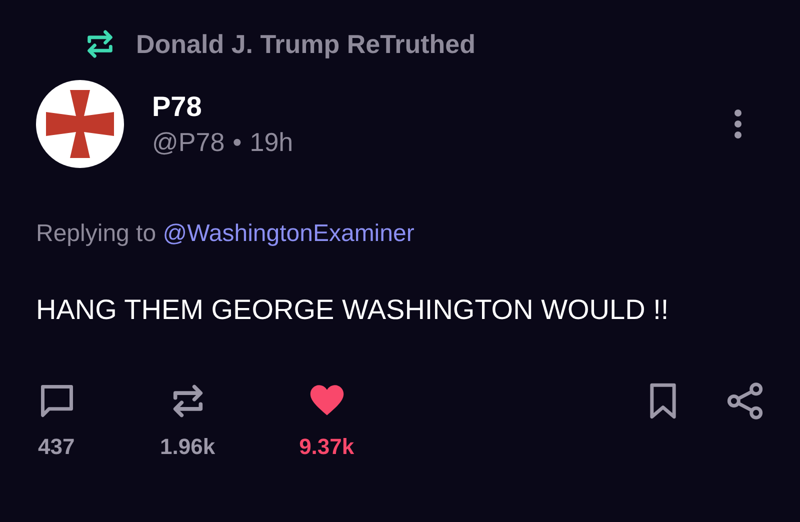 This screenshot has width=800, height=522. Describe the element at coordinates (326, 447) in the screenshot. I see `action-count: 9.37k` at that location.